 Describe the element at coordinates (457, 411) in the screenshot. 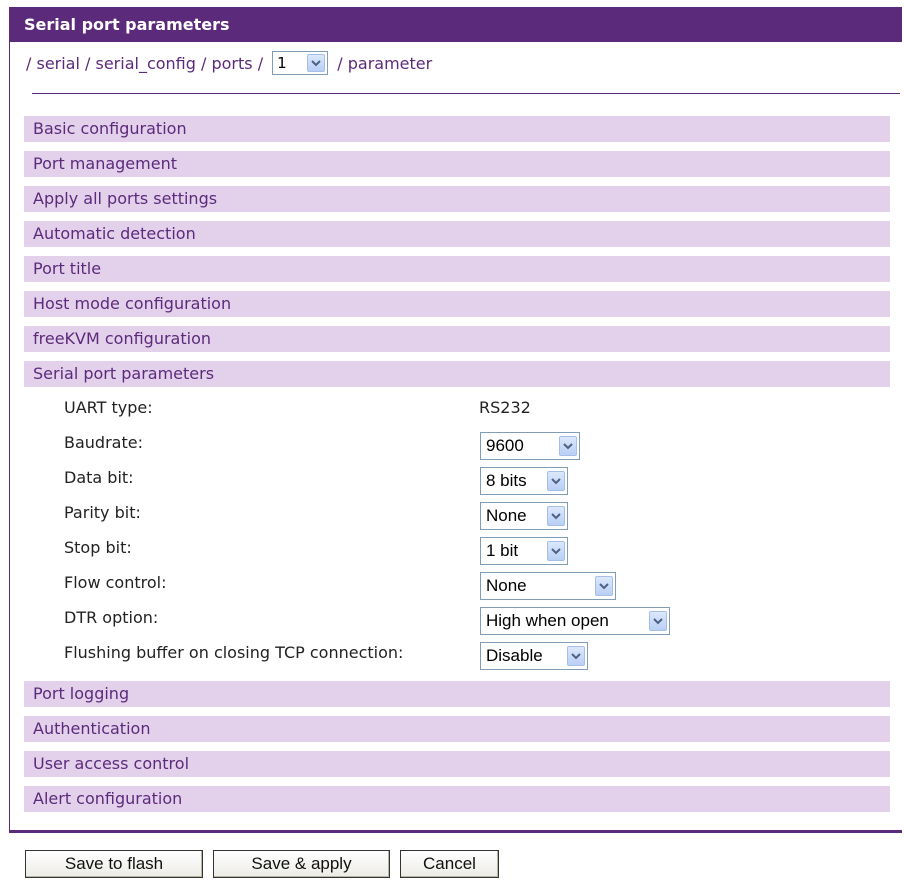

I see `param-row-uart-type: UART type: RS232` at that location.